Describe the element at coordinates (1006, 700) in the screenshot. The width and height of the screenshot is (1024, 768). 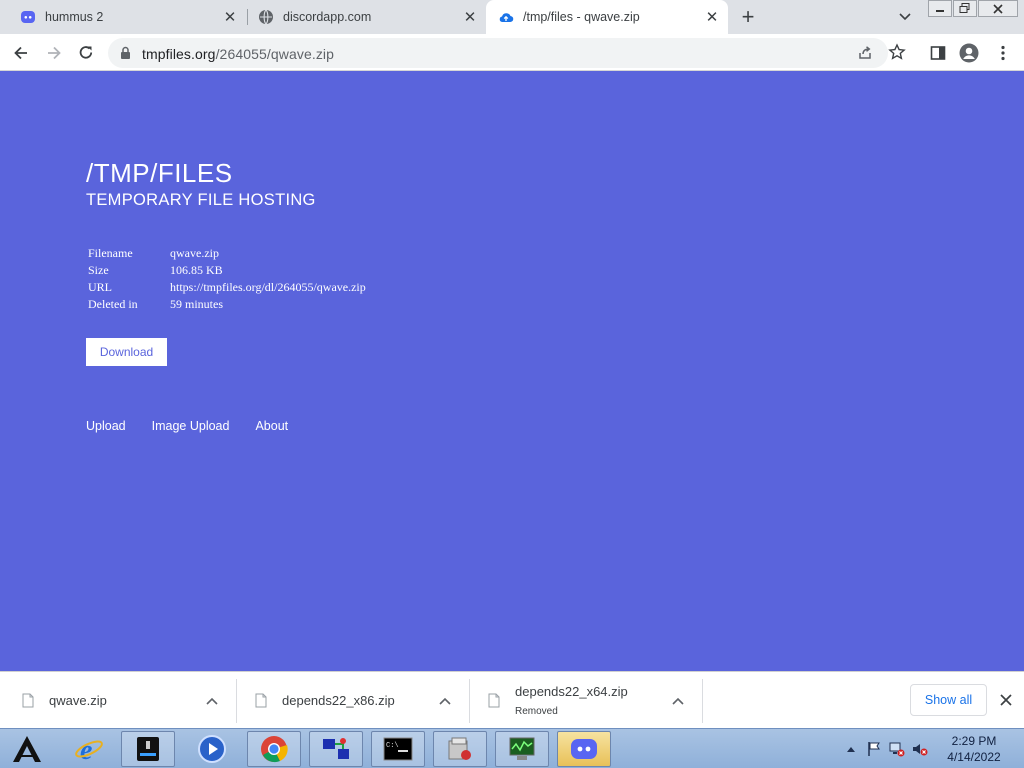
I see `close-icon` at that location.